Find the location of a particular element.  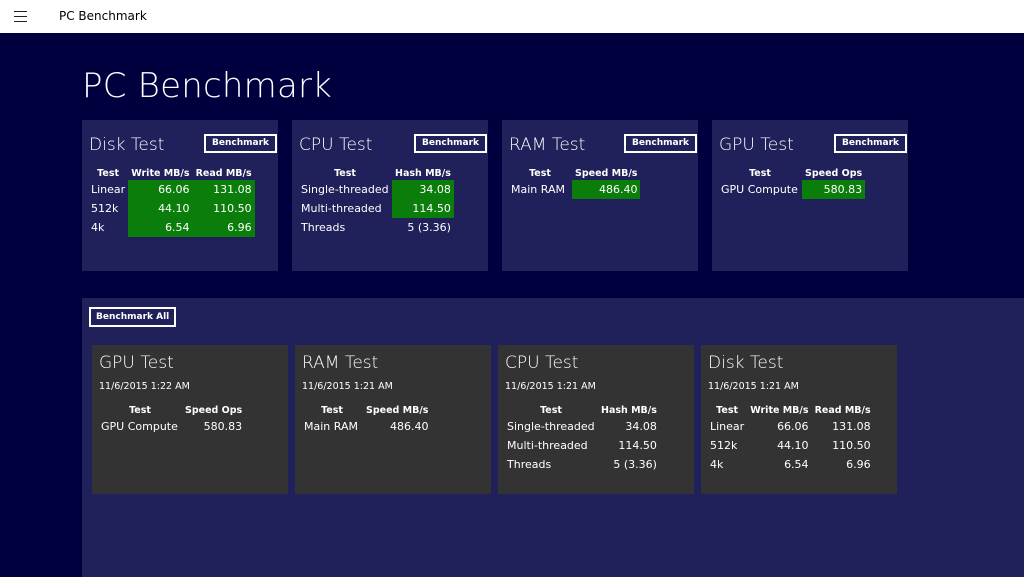

app-title: PC Benchmark is located at coordinates (103, 16).